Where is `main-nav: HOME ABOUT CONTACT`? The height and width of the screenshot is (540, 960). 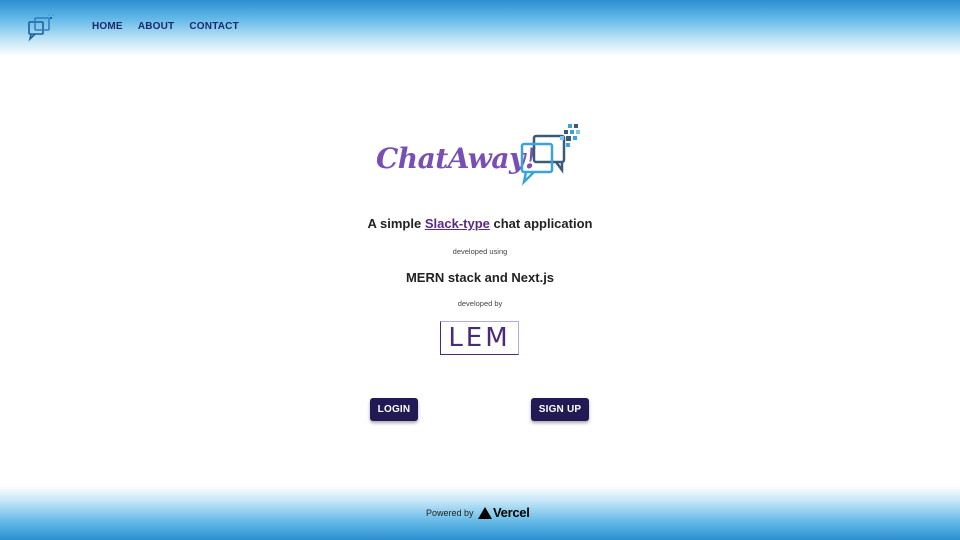
main-nav: HOME ABOUT CONTACT is located at coordinates (173, 26).